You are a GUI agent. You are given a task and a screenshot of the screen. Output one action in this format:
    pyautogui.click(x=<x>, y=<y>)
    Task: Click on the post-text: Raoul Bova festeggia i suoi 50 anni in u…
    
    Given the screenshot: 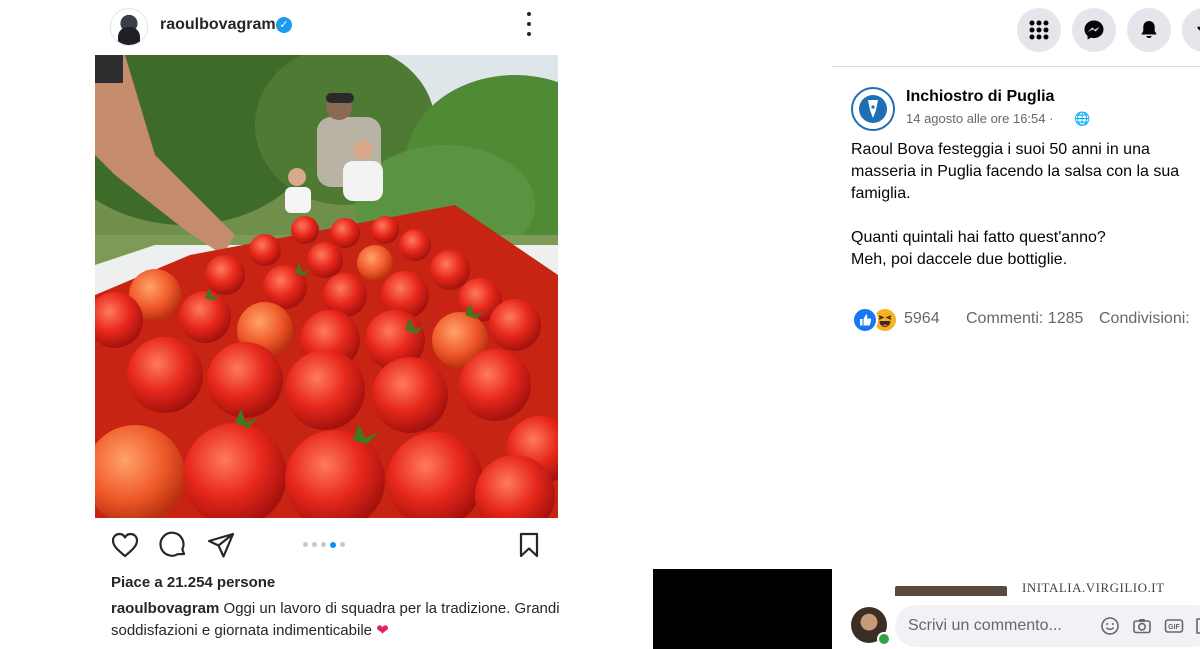 What is the action you would take?
    pyautogui.click(x=1025, y=205)
    